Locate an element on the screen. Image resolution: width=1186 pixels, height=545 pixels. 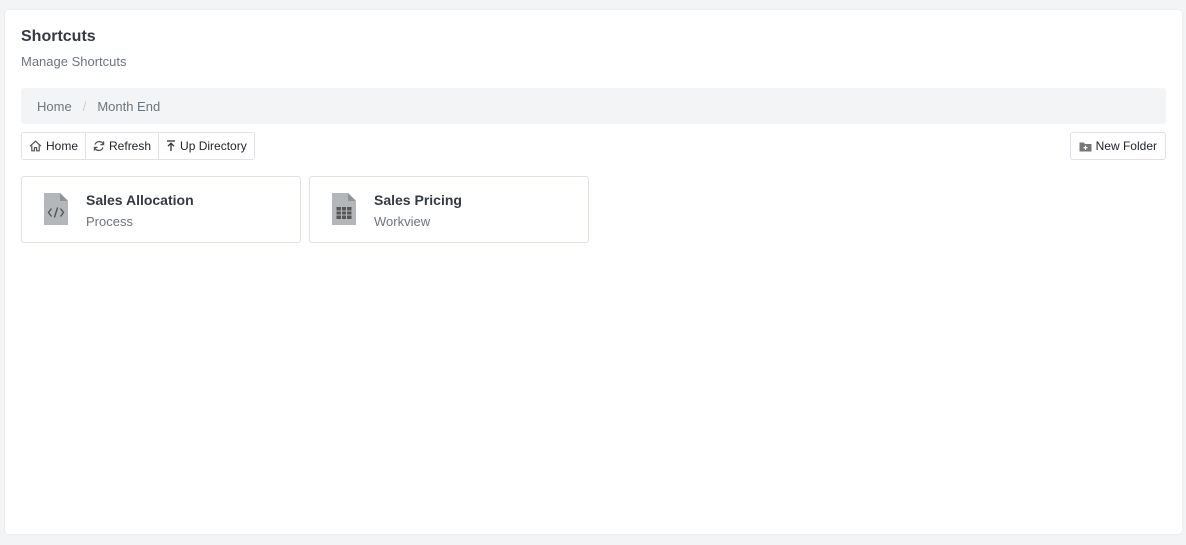
new-folder-button: New Folder is located at coordinates (1117, 146).